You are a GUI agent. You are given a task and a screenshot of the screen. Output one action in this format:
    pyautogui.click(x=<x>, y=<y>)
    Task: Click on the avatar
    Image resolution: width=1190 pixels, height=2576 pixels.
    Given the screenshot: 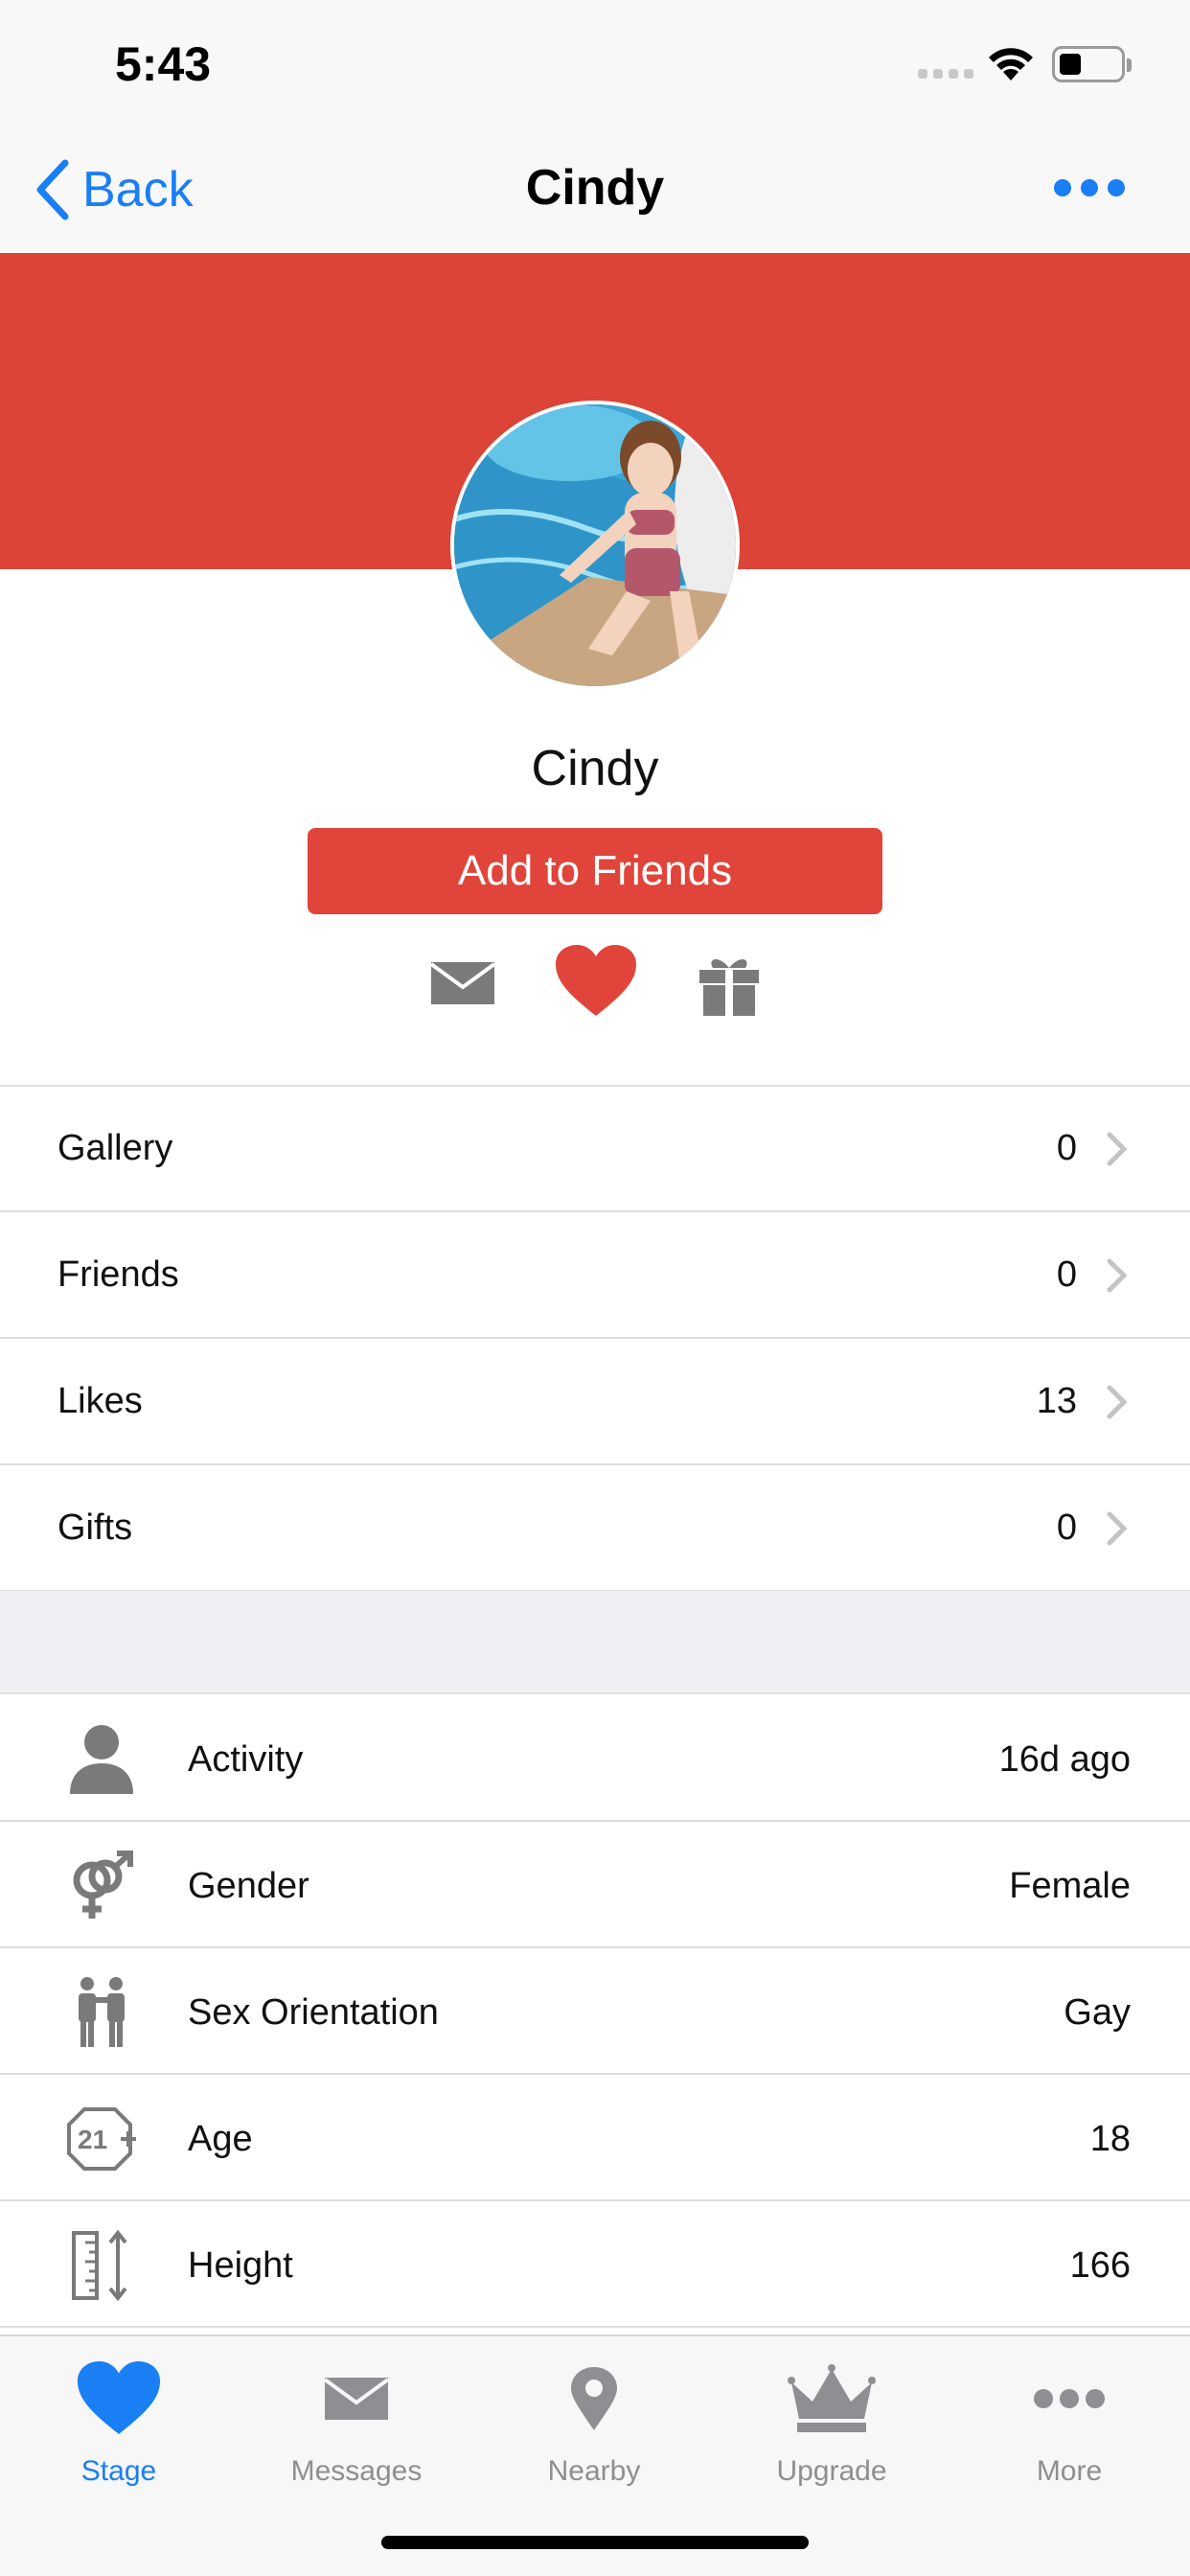 What is the action you would take?
    pyautogui.click(x=595, y=545)
    